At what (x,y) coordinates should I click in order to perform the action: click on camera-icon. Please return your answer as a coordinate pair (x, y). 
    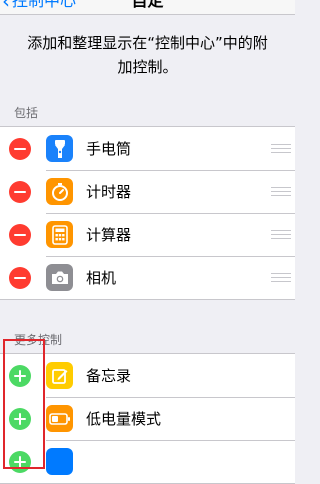
    Looking at the image, I should click on (59, 277).